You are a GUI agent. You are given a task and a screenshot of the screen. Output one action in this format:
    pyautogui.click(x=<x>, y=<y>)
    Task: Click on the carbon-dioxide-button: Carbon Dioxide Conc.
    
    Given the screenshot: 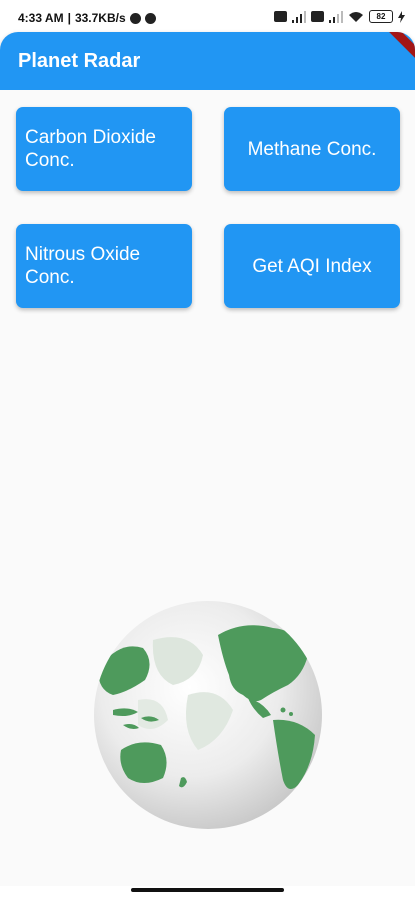 What is the action you would take?
    pyautogui.click(x=104, y=149)
    